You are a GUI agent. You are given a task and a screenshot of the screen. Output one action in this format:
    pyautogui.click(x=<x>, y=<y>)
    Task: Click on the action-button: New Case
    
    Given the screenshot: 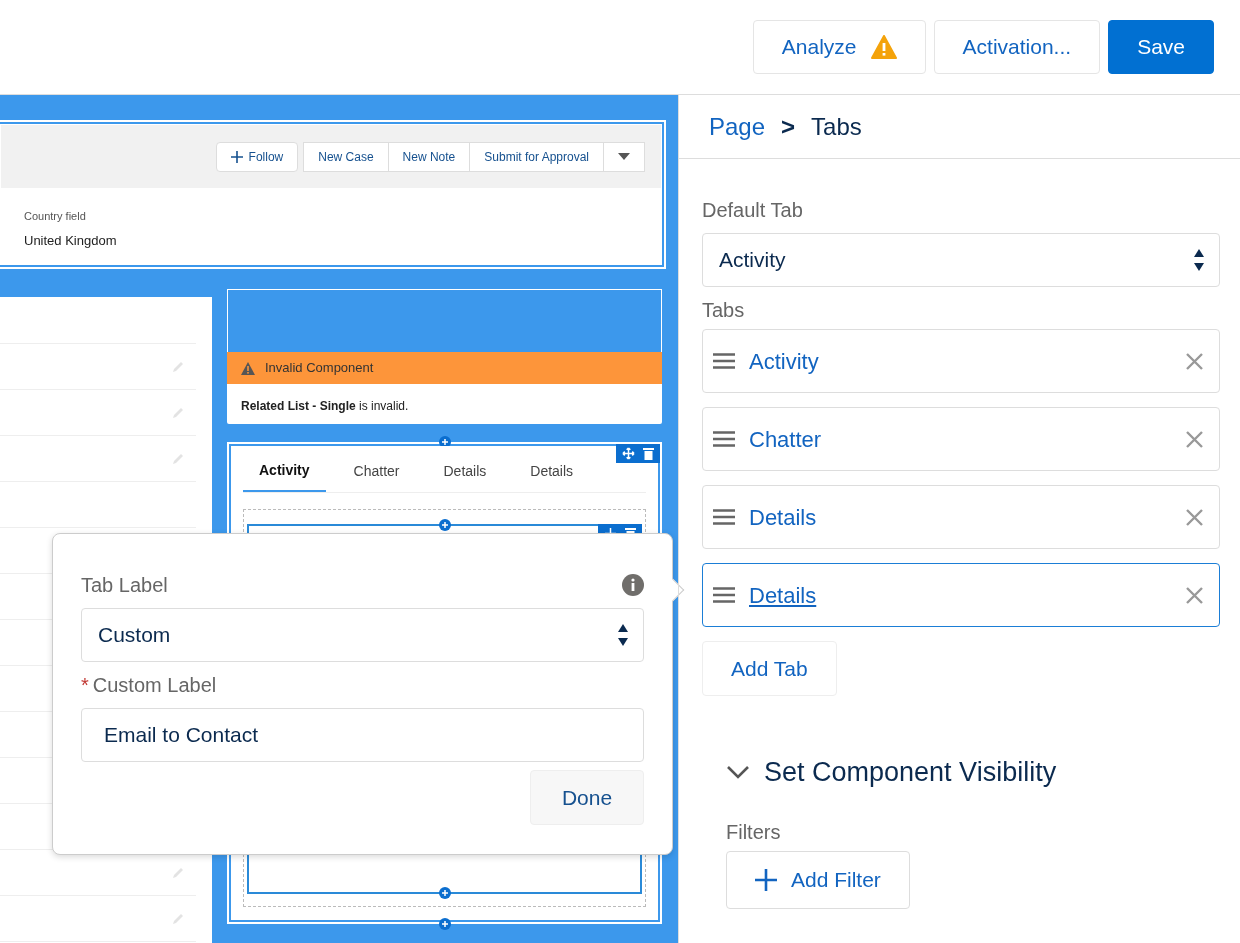 What is the action you would take?
    pyautogui.click(x=346, y=156)
    